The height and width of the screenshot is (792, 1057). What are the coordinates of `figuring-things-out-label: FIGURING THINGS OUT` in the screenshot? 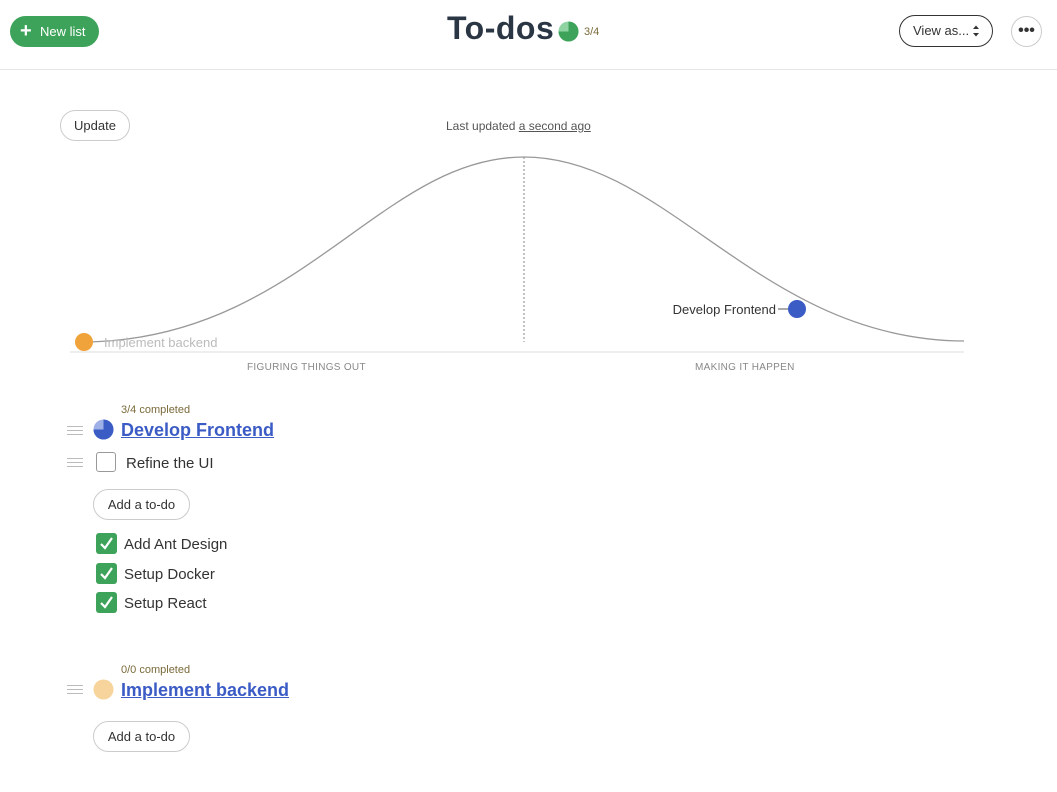 It's located at (306, 367).